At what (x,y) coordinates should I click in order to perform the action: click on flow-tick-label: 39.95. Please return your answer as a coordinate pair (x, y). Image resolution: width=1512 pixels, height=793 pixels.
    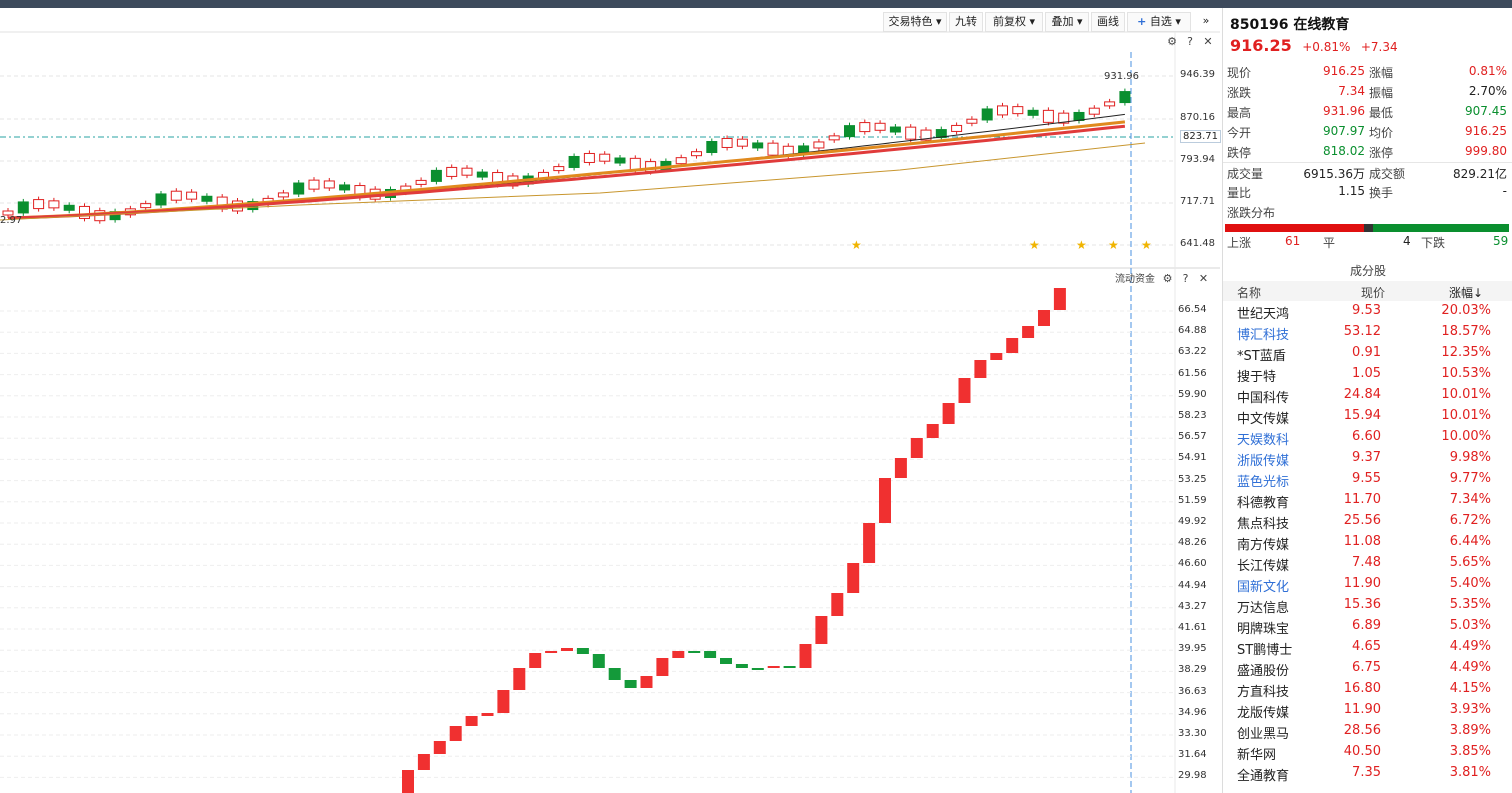
    Looking at the image, I should click on (1192, 649).